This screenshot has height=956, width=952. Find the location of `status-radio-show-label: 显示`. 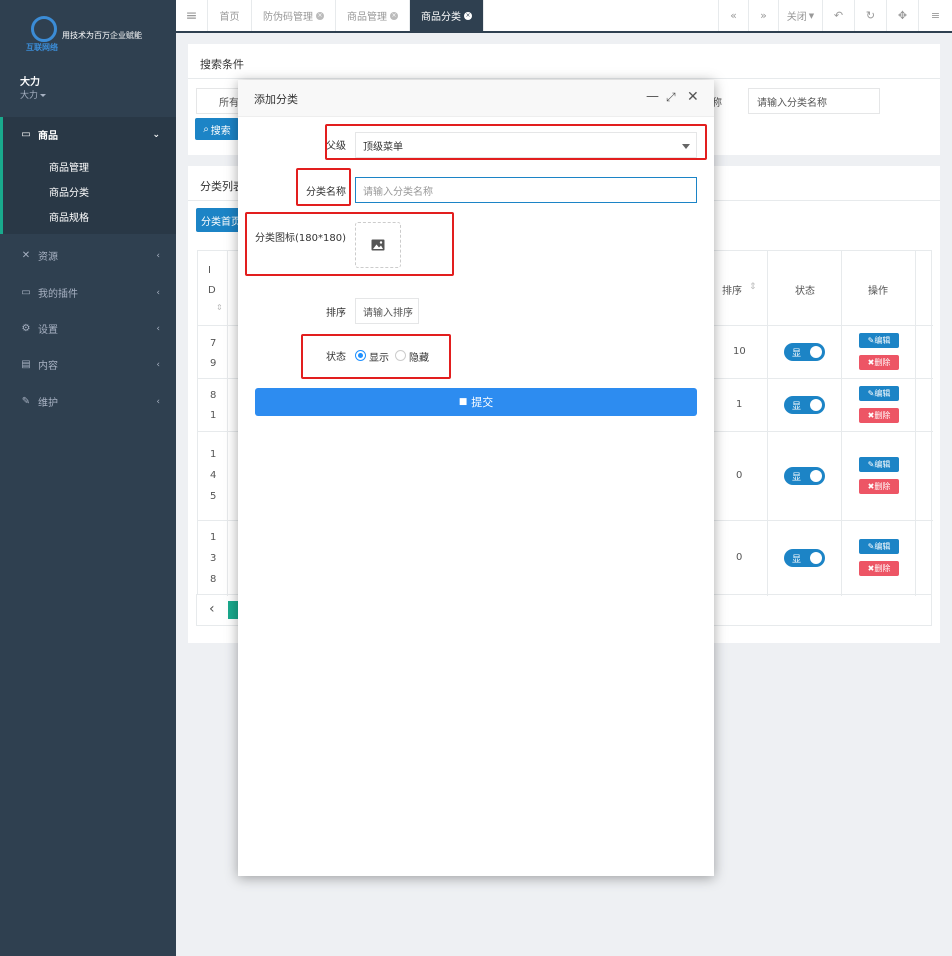

status-radio-show-label: 显示 is located at coordinates (379, 356).